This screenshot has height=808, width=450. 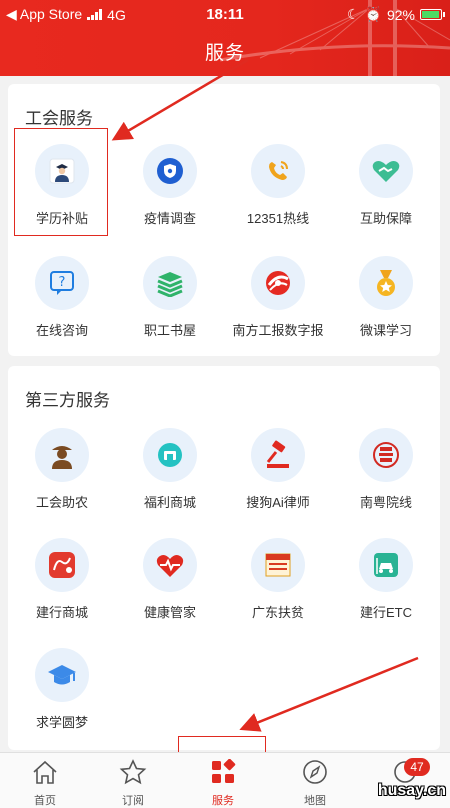 I want to click on medal-icon, so click(x=386, y=283).